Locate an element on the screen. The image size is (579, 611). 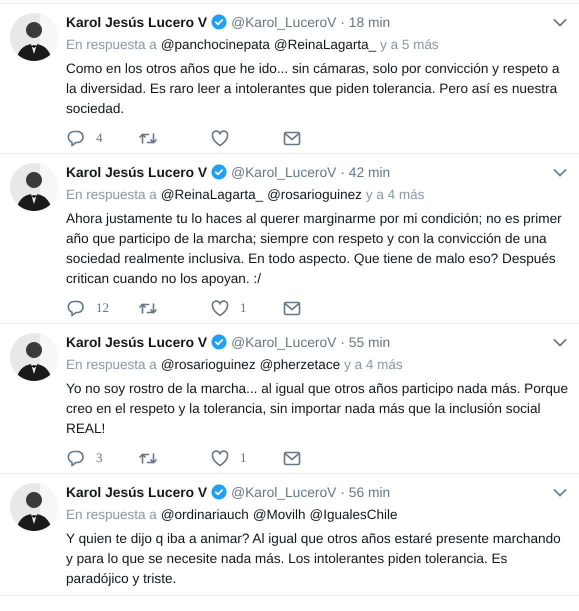
tweet-text: Yo no soy rostro de la marcha... al igual que otros años participo nada más. Porque creo en el respeto y la tolerancia, sin importar nada más que la inclusión social REAL! is located at coordinates (317, 409).